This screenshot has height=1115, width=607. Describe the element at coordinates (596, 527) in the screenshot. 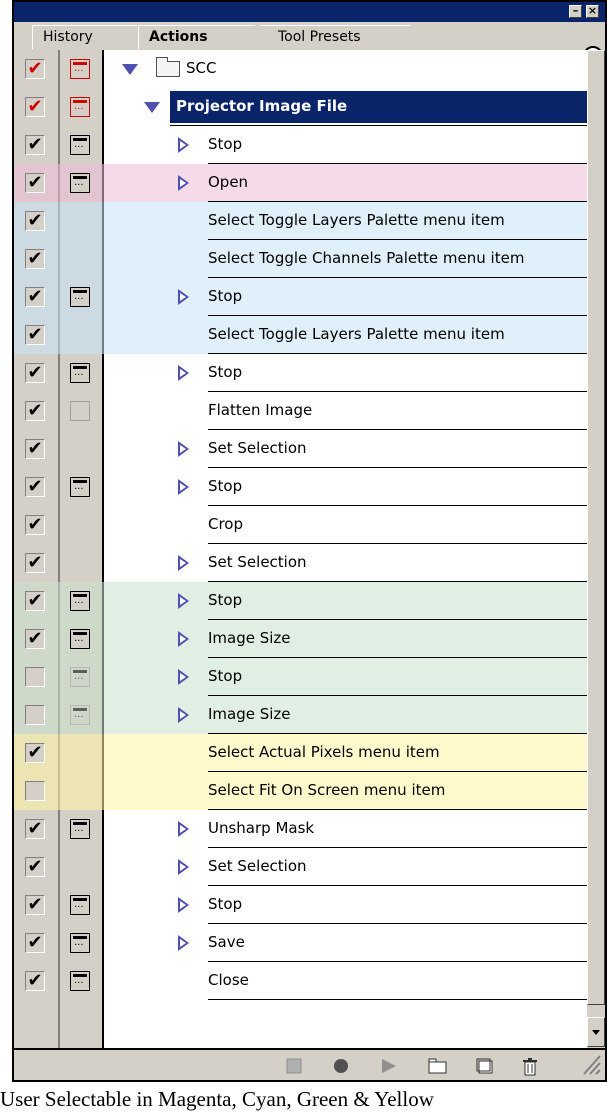

I see `scroll-thumb` at that location.